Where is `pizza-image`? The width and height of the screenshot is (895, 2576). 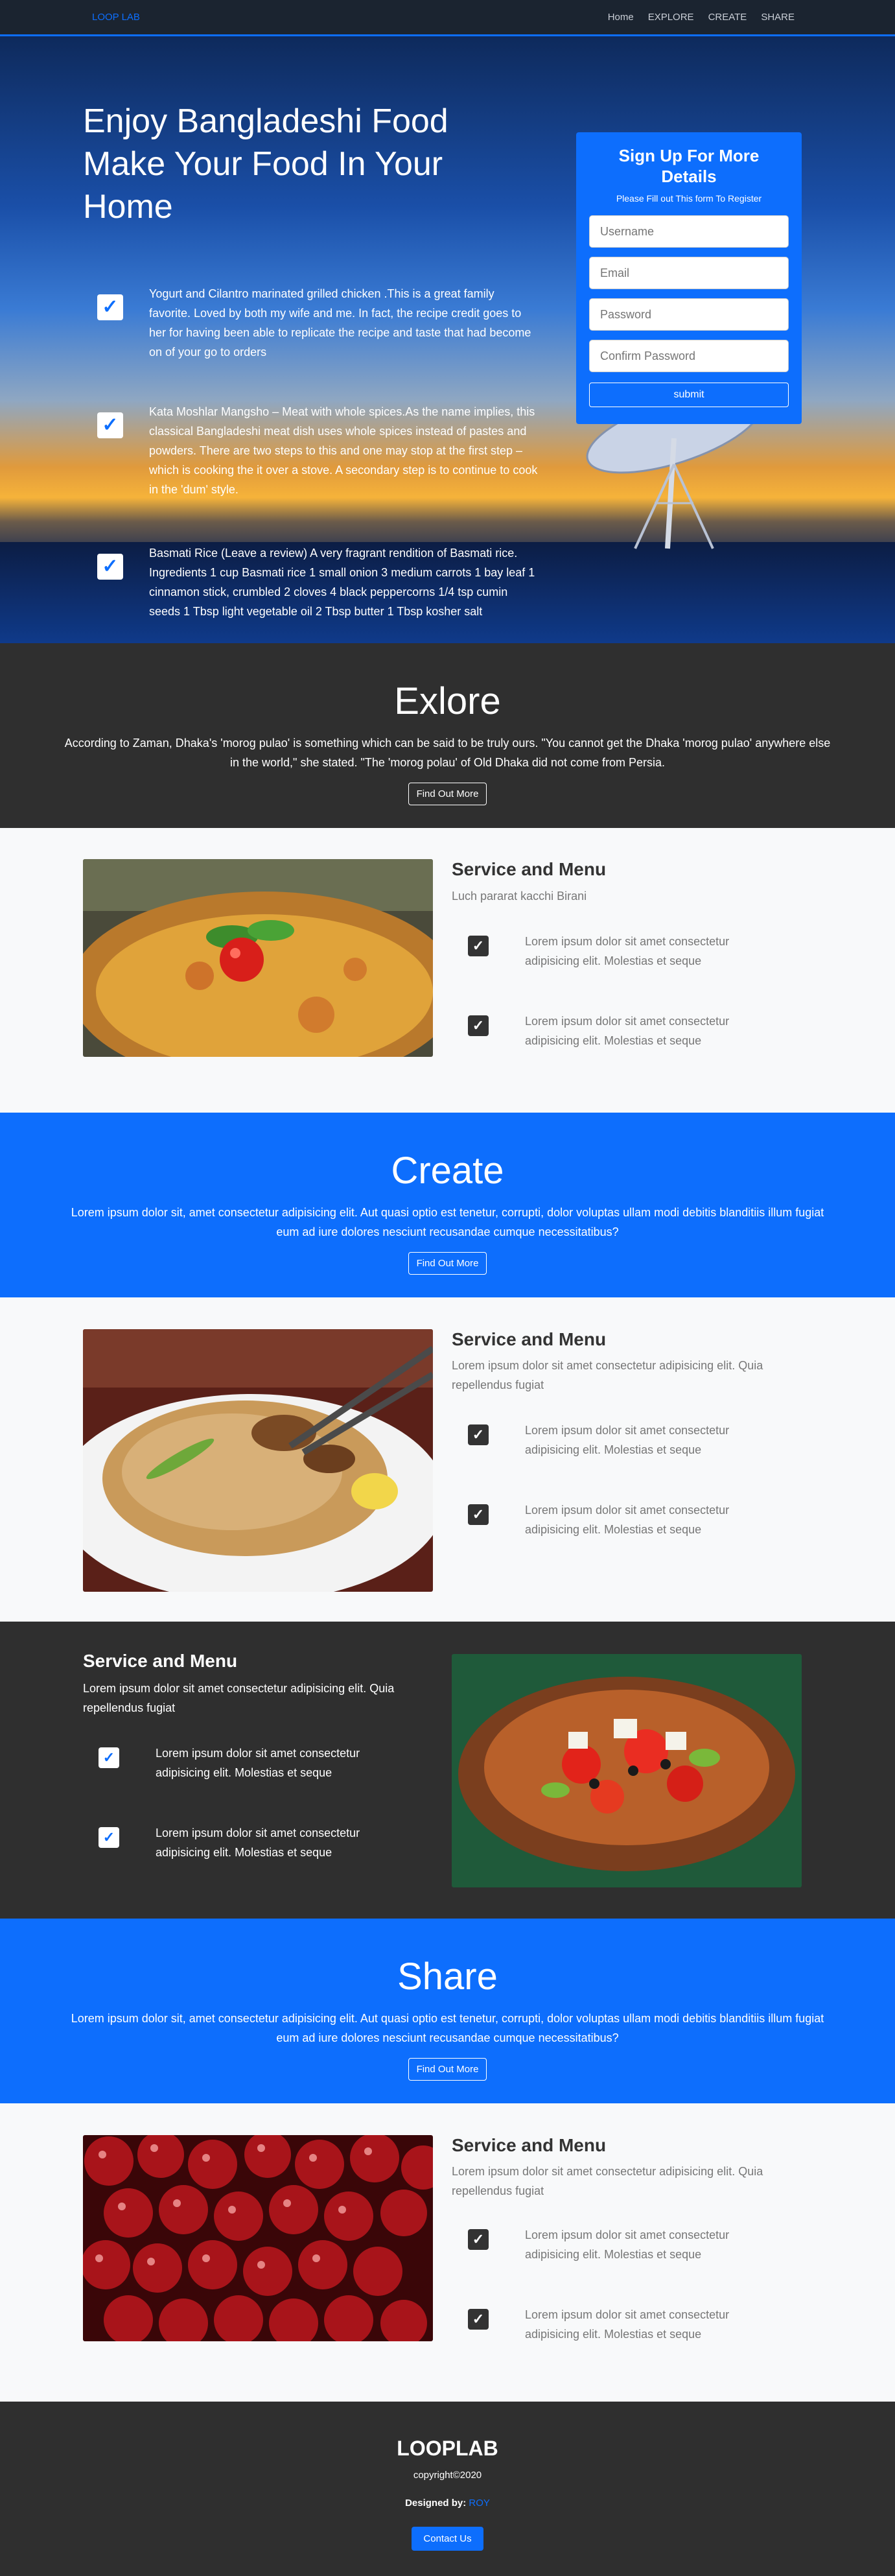
pizza-image is located at coordinates (258, 958).